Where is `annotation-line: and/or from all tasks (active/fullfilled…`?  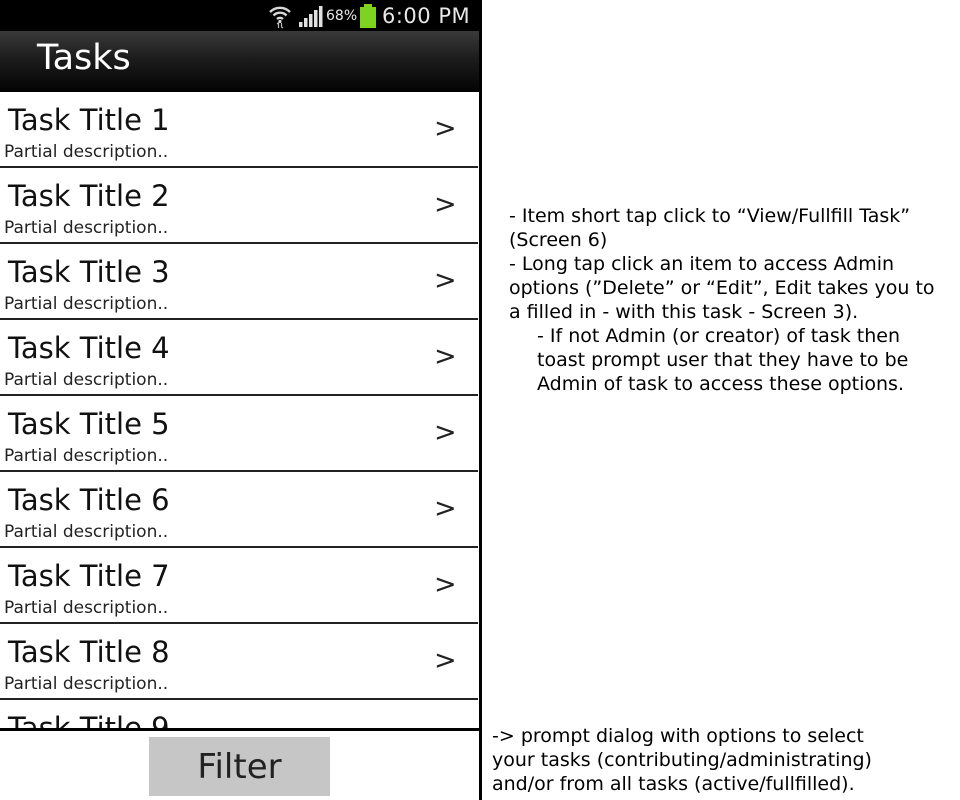
annotation-line: and/or from all tasks (active/fullfilled… is located at coordinates (673, 784).